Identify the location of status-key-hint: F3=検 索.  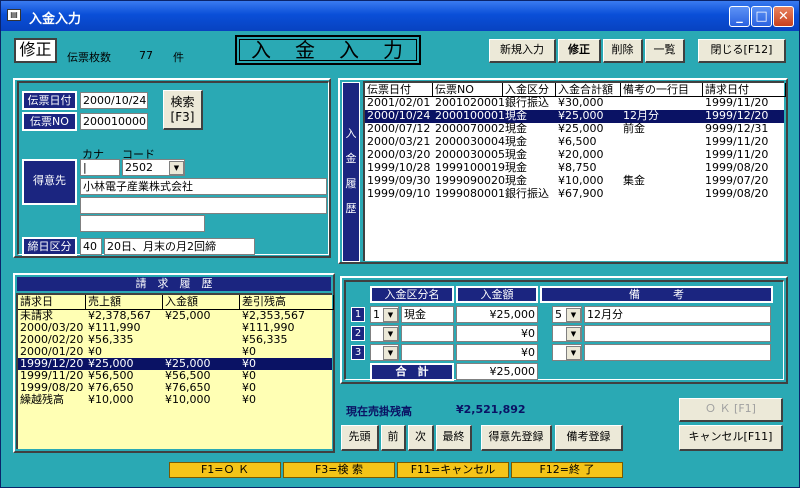
(339, 470).